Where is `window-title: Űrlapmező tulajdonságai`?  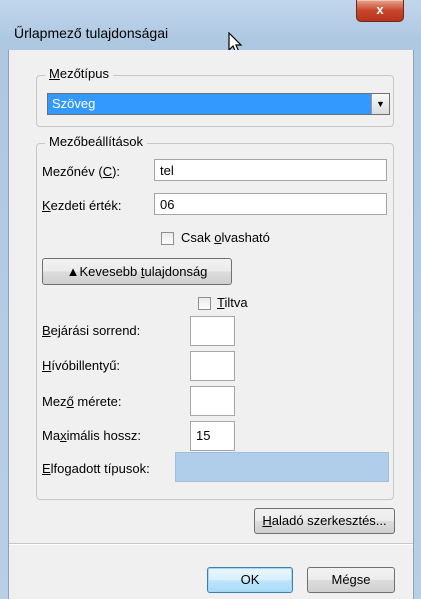
window-title: Űrlapmező tulajdonságai is located at coordinates (91, 33).